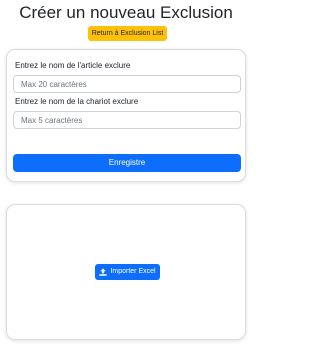  I want to click on upload-icon, so click(103, 272).